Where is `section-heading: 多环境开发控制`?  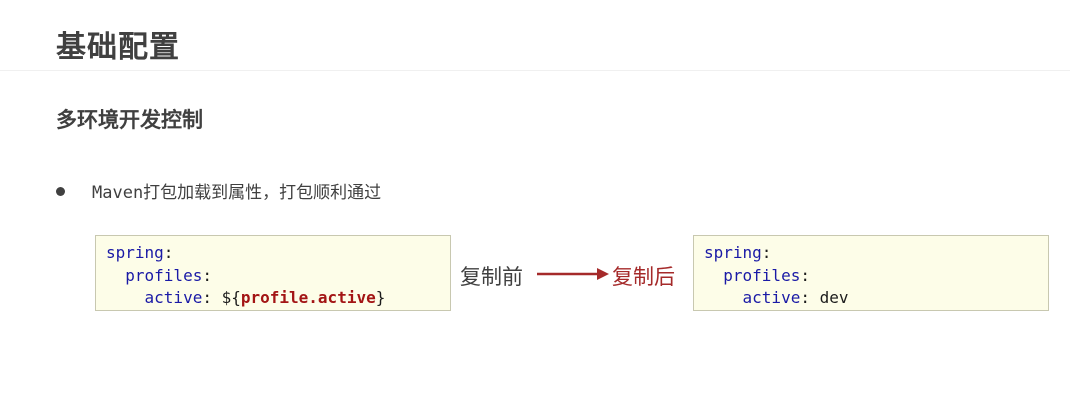 section-heading: 多环境开发控制 is located at coordinates (129, 120).